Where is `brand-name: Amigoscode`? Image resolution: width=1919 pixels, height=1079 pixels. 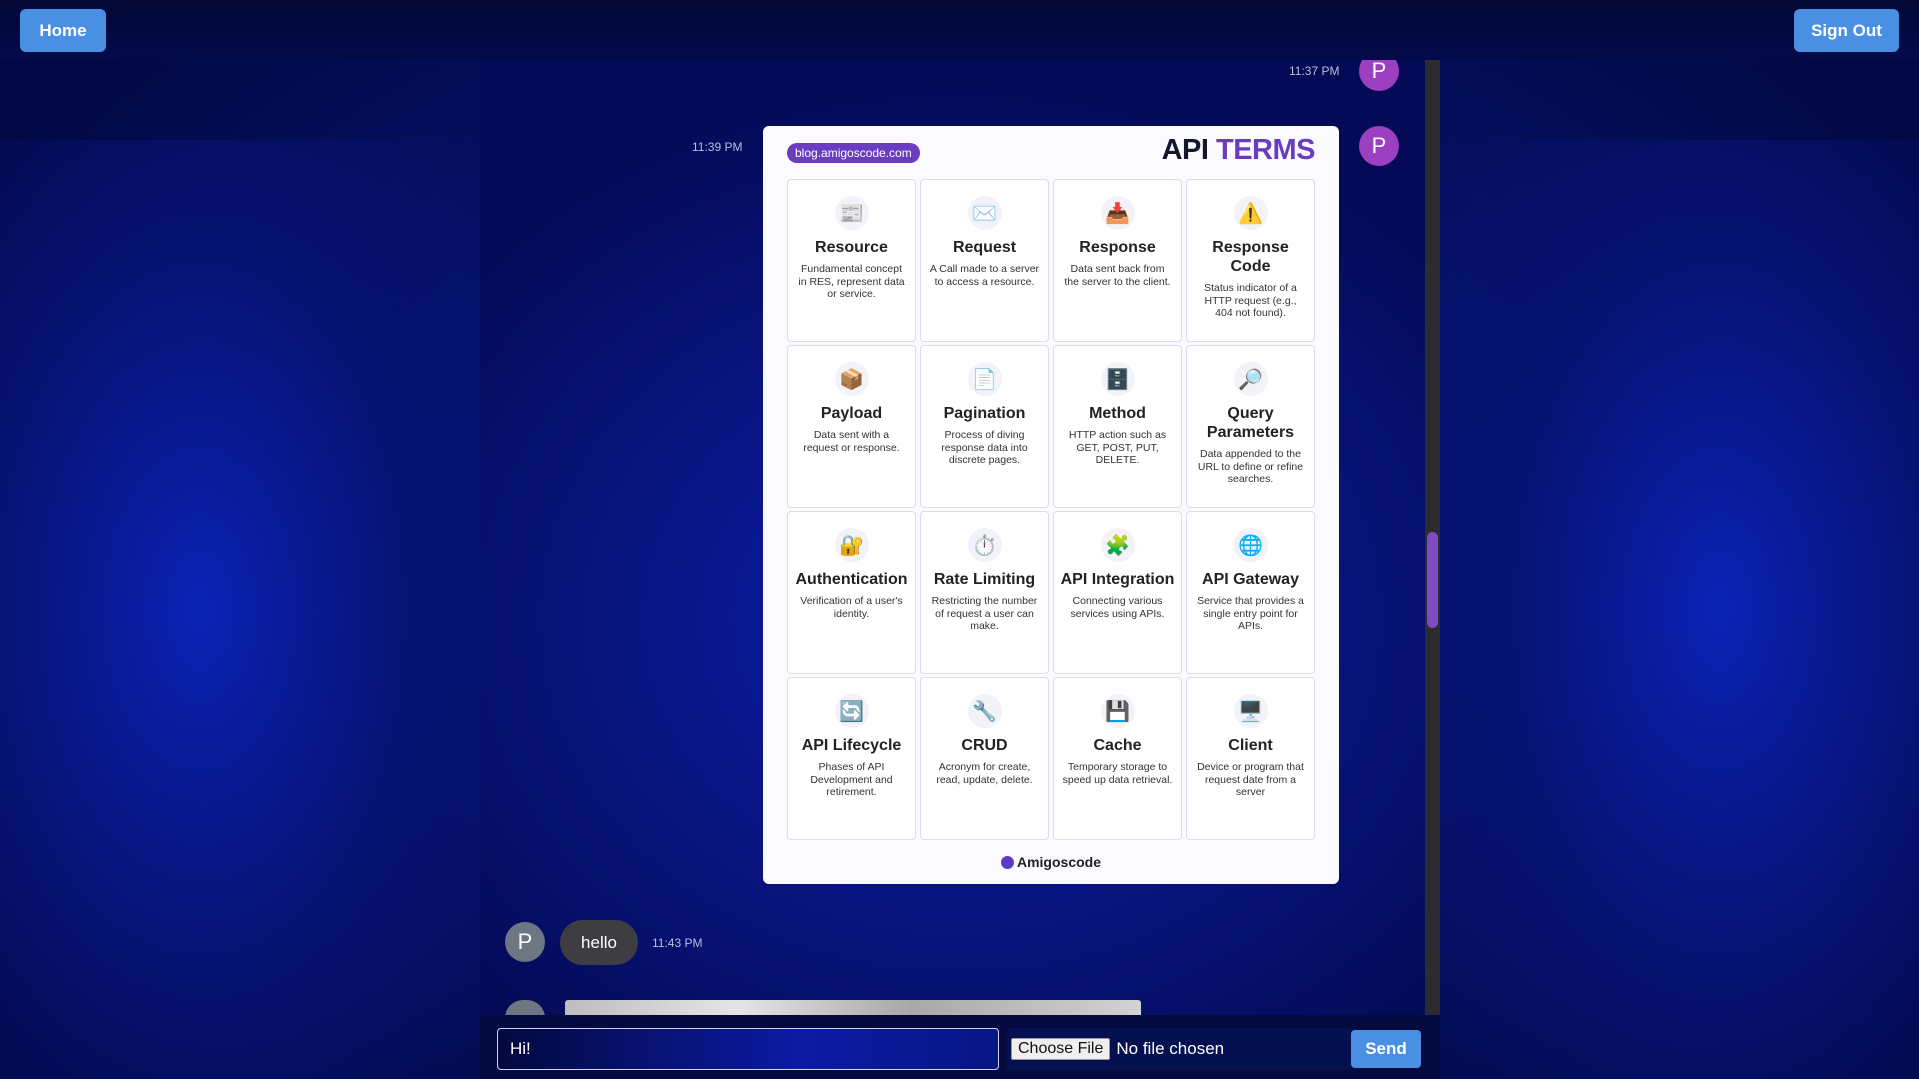 brand-name: Amigoscode is located at coordinates (1058, 862).